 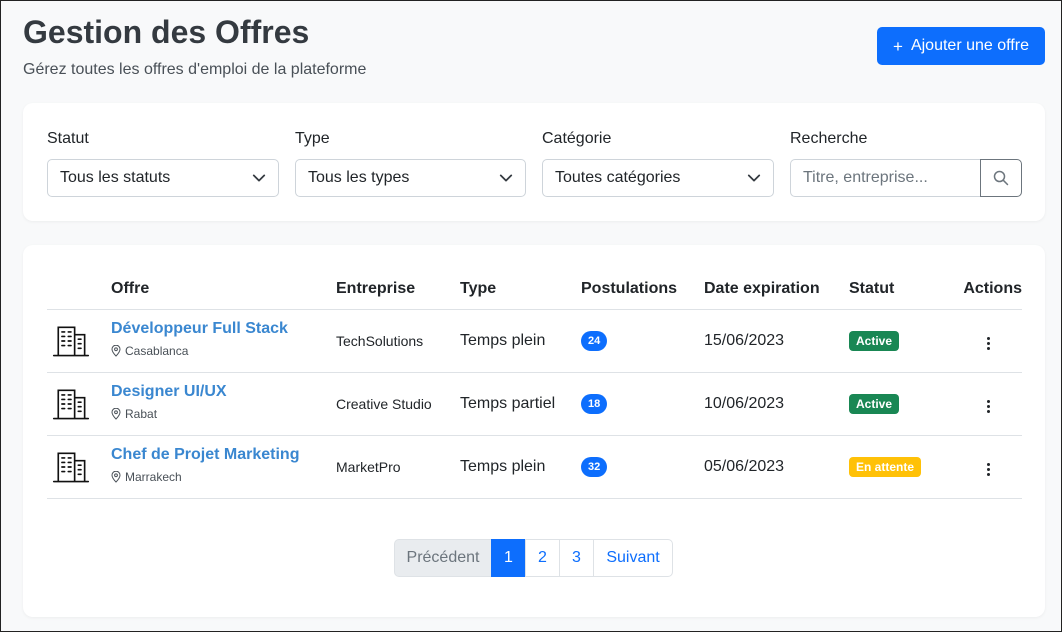 What do you see at coordinates (642, 341) in the screenshot?
I see `applications-cell: 24` at bounding box center [642, 341].